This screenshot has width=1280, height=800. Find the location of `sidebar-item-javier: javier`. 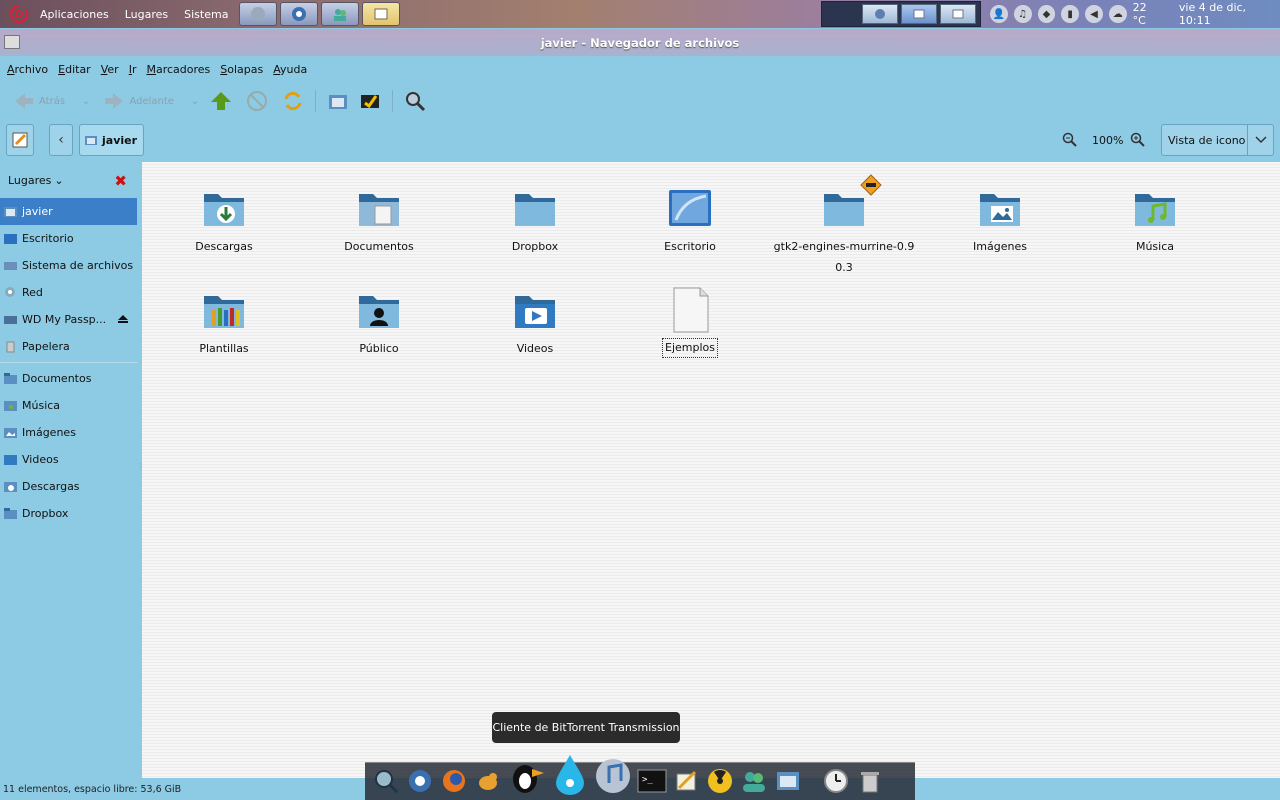

sidebar-item-javier: javier is located at coordinates (68, 211).